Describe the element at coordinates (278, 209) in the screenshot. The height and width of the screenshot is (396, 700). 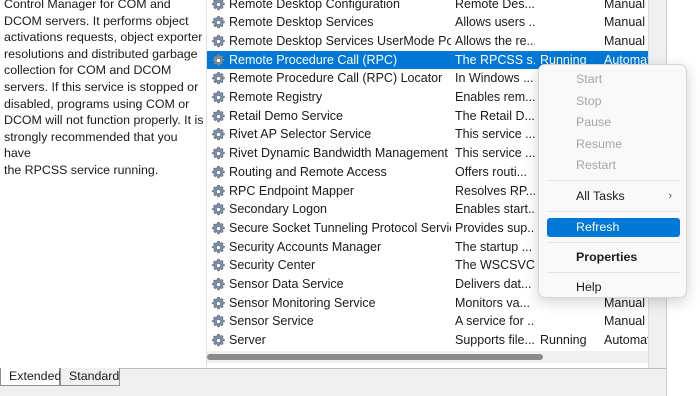
I see `service-name: Secondary Logon` at that location.